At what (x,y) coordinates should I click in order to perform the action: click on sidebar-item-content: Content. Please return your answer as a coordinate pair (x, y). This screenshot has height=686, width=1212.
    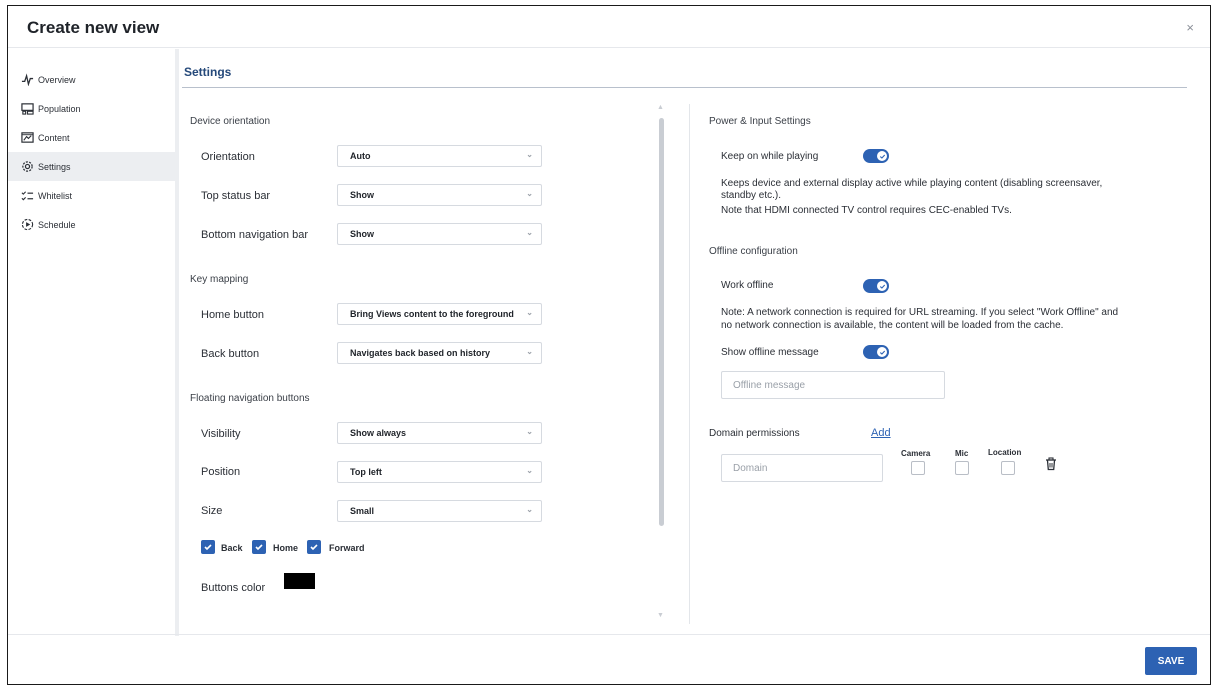
    Looking at the image, I should click on (91, 137).